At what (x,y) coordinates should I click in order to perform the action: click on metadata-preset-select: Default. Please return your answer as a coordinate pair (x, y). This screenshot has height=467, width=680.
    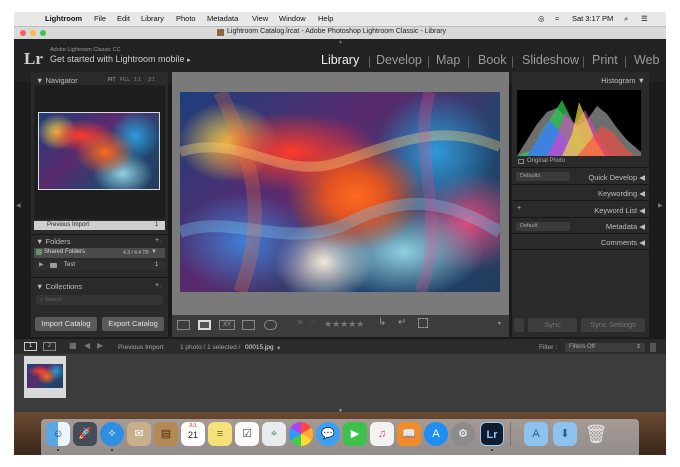
    Looking at the image, I should click on (543, 226).